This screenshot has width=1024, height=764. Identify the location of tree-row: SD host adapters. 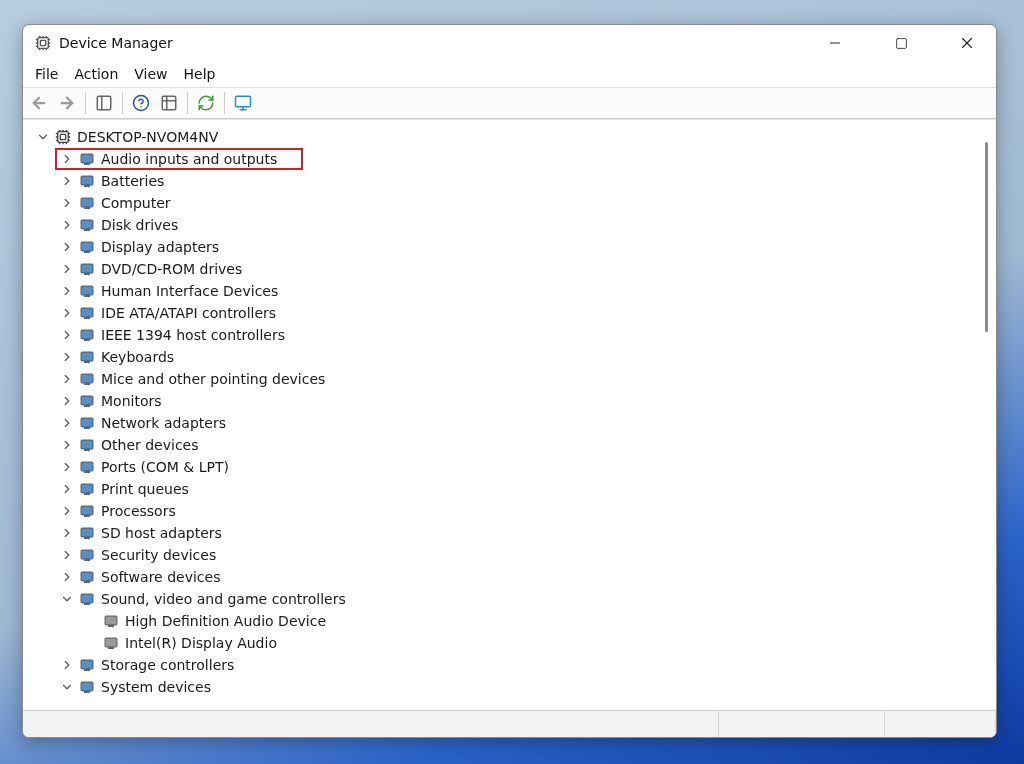
(151, 533).